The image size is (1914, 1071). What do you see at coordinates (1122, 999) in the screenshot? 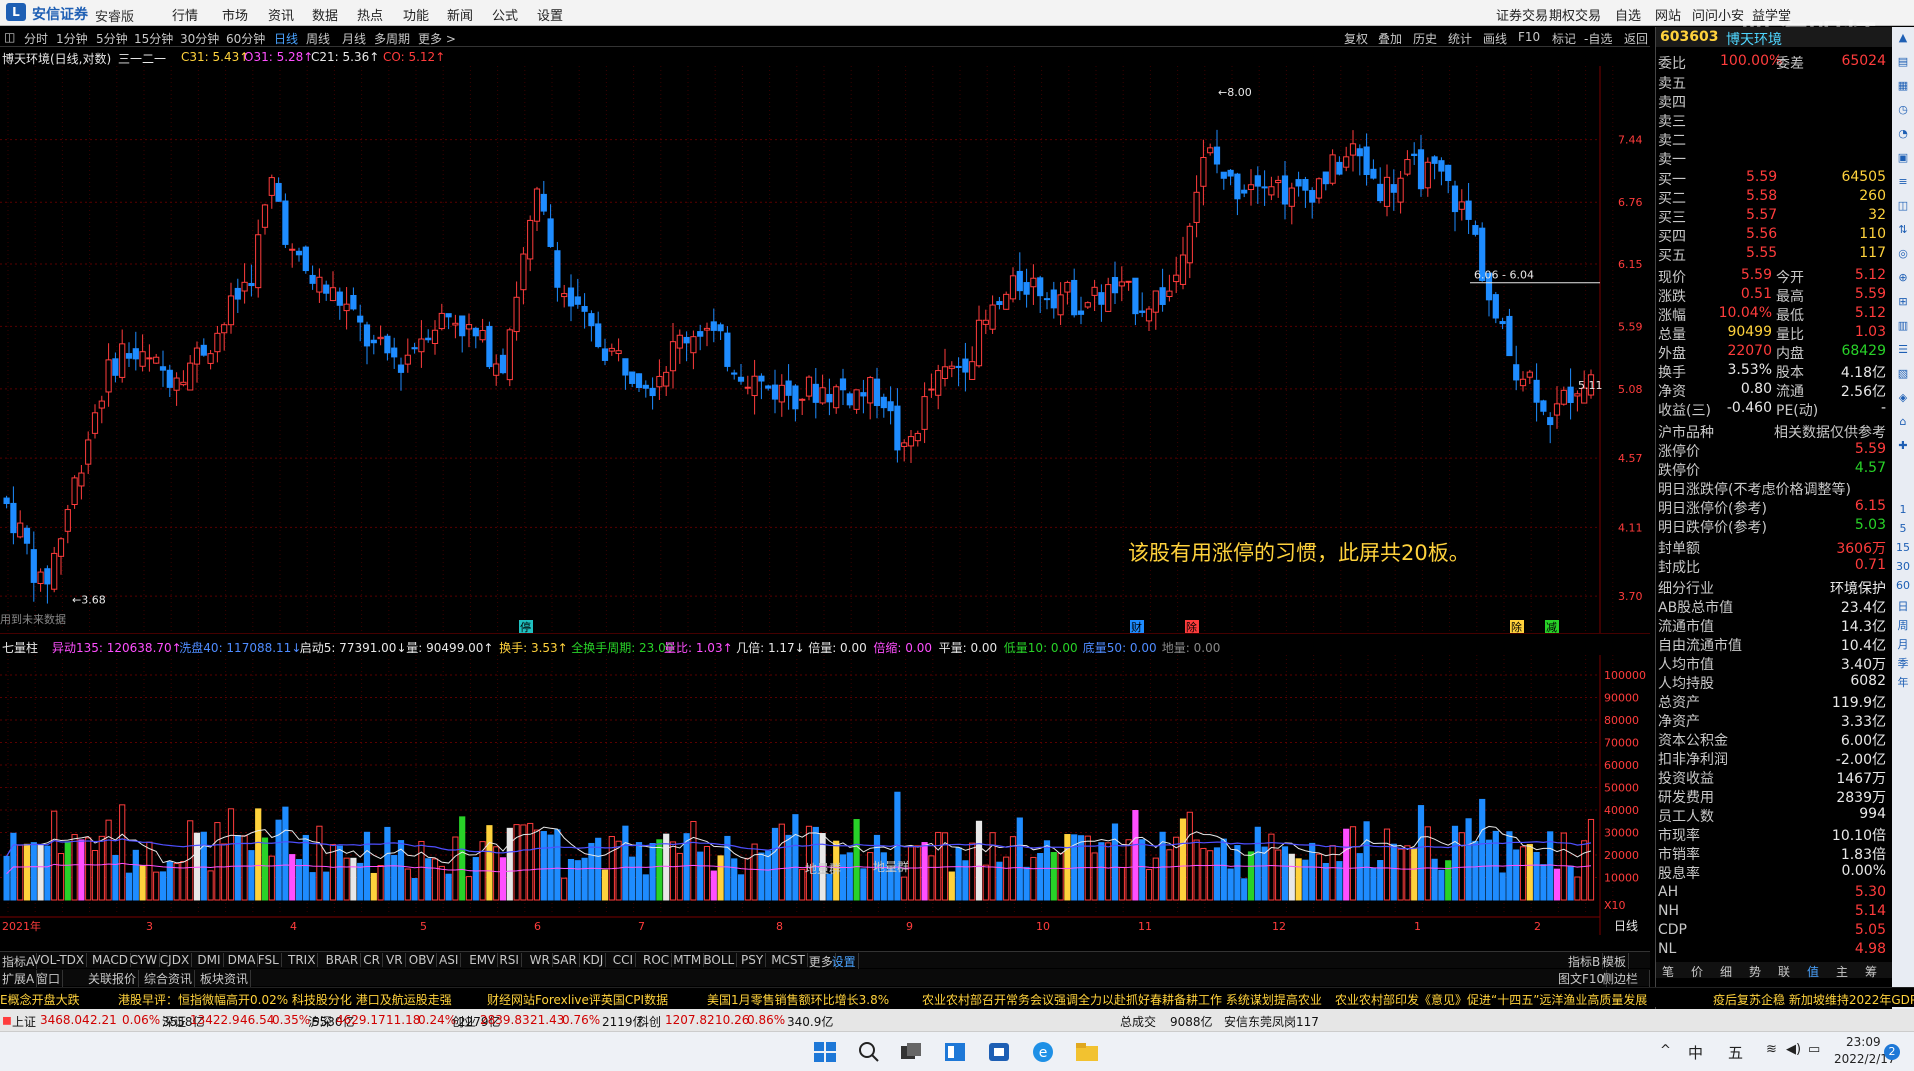
I see `ticker-news-item: 农业农村部召开常务会议强调全力以赴抓好春耕备耕工作 系统谋划提高农业` at bounding box center [1122, 999].